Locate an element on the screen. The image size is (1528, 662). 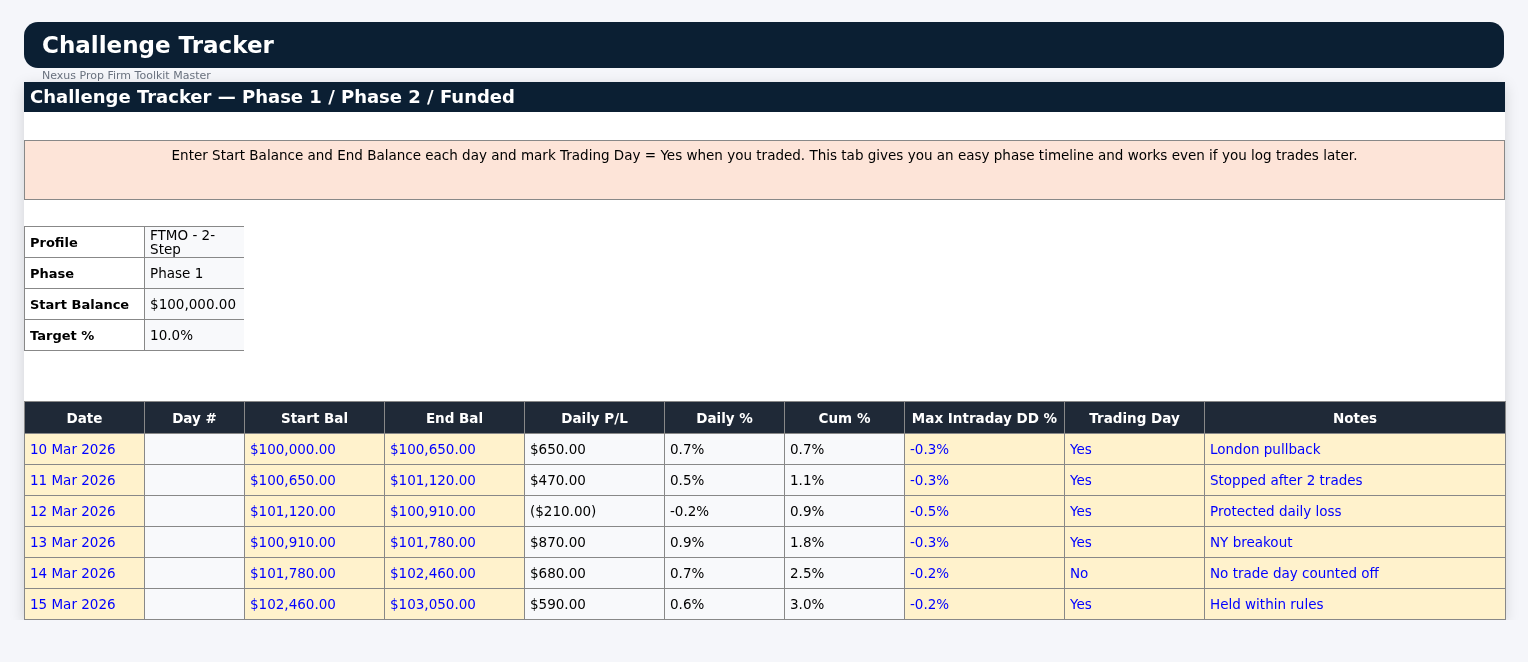
summary-value: $100,000.00 is located at coordinates (194, 304).